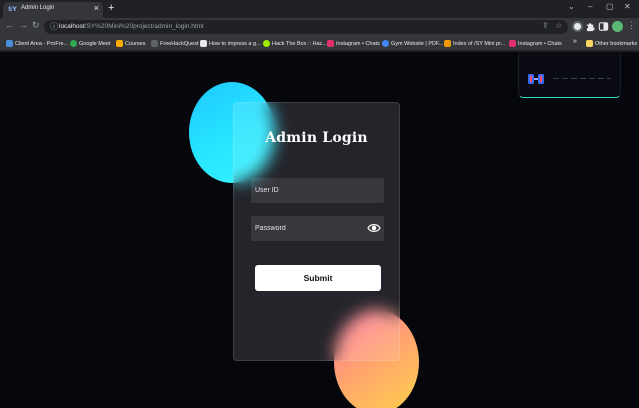  I want to click on user-id-input, so click(317, 190).